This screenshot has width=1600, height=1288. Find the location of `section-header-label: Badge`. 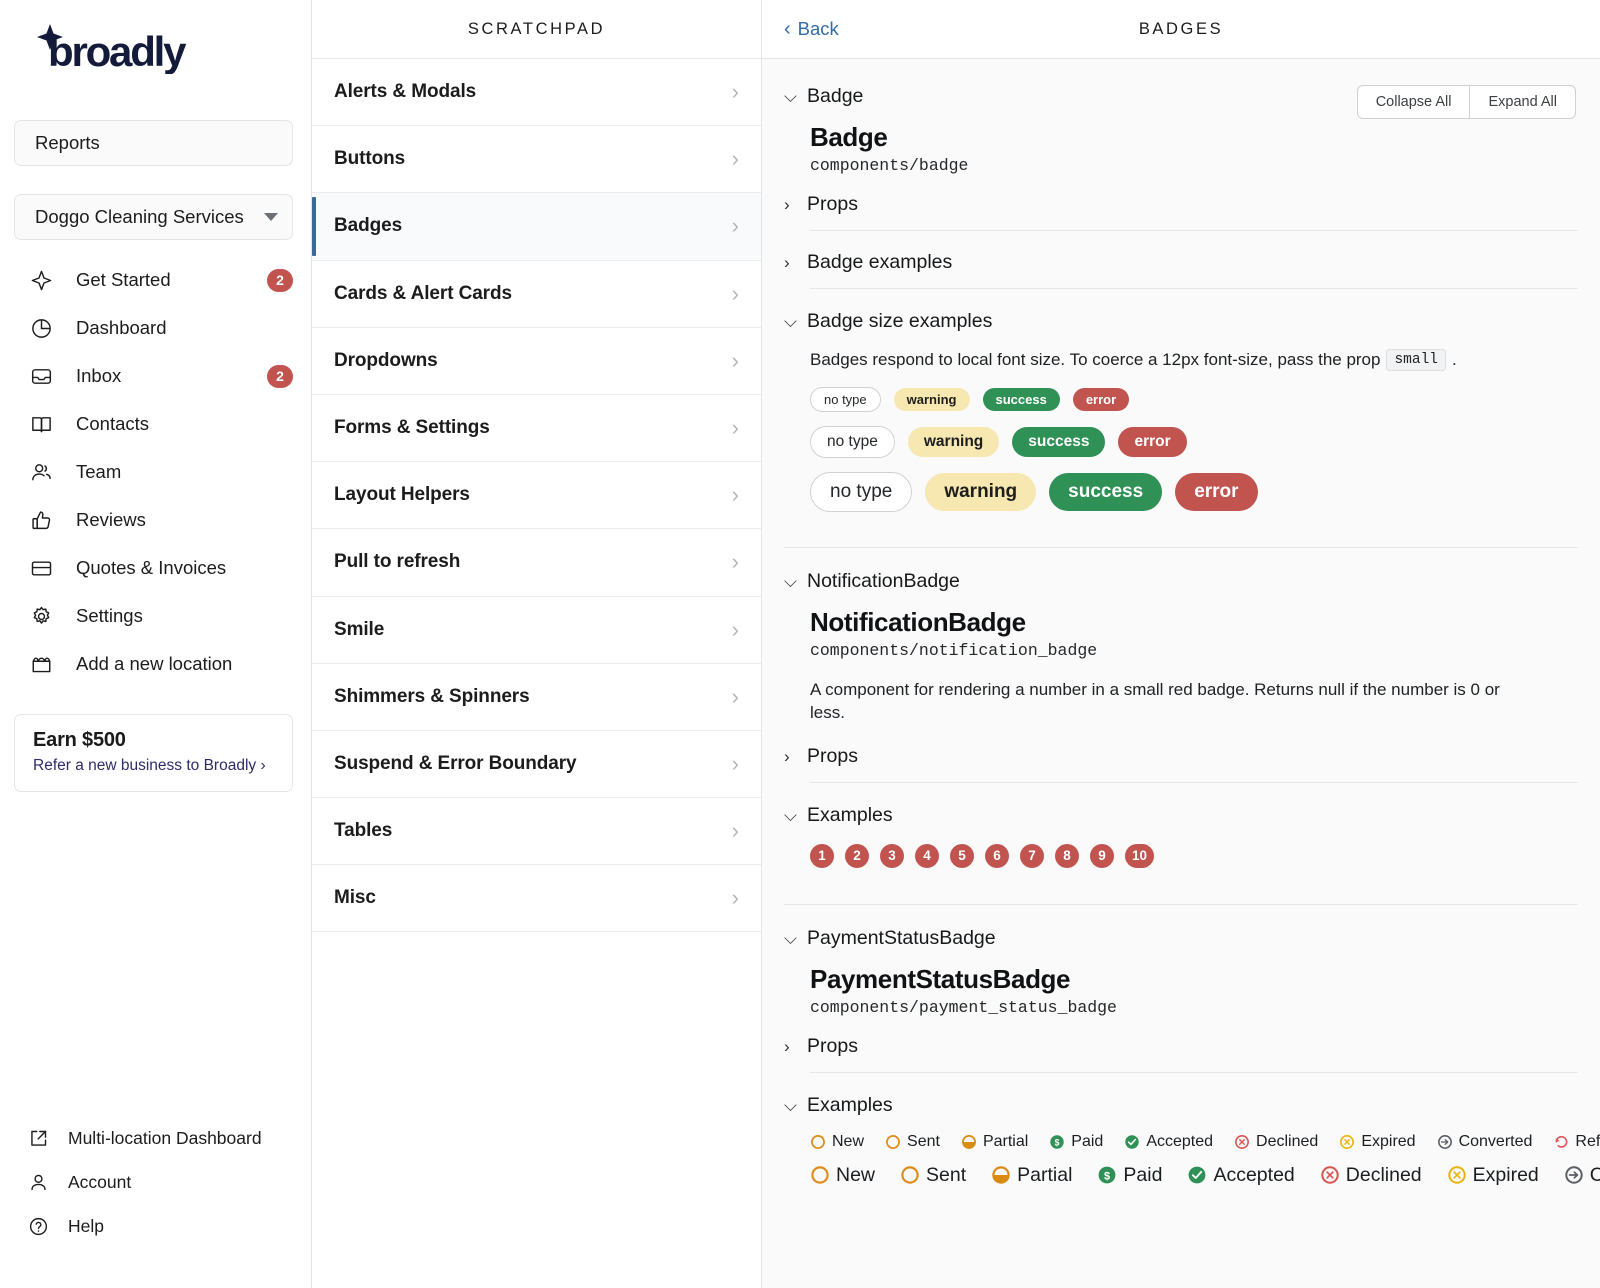

section-header-label: Badge is located at coordinates (835, 96).